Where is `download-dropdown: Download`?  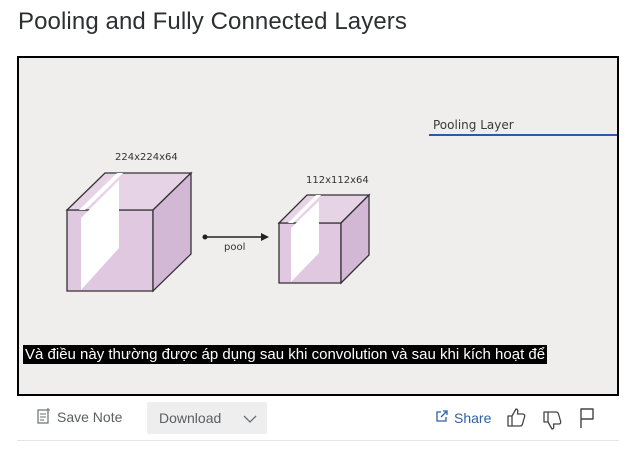 download-dropdown: Download is located at coordinates (207, 418).